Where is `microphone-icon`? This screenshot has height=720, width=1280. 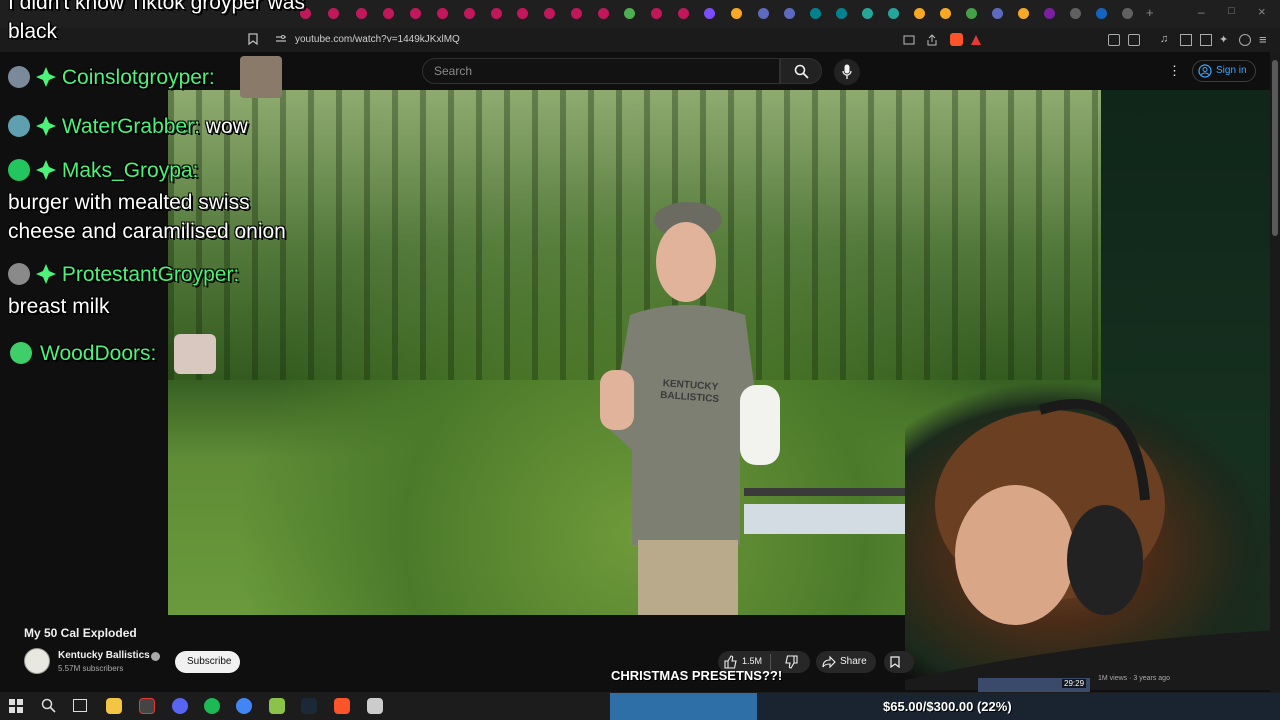
microphone-icon is located at coordinates (847, 72).